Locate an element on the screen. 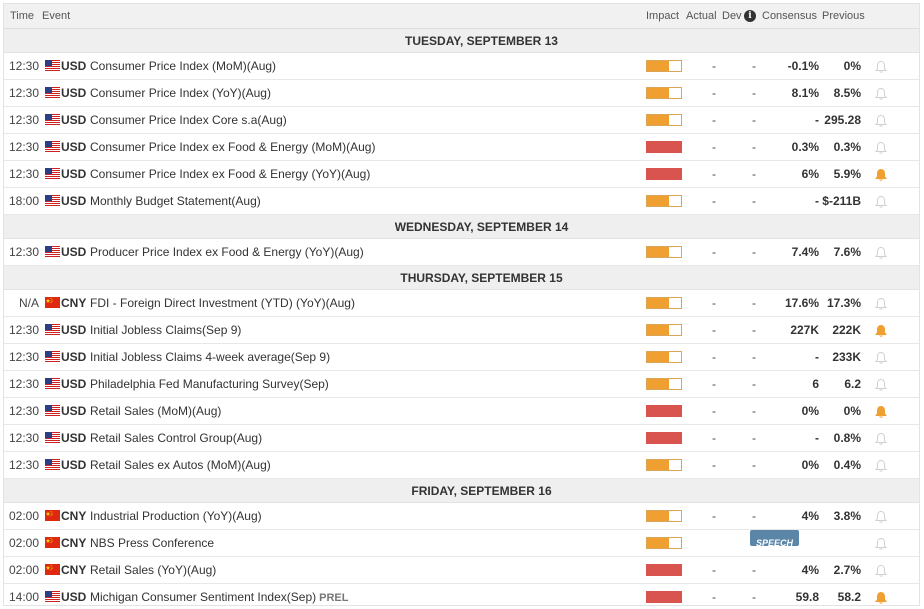  event-name: Retail Sales Control Group(Aug) is located at coordinates (176, 438).